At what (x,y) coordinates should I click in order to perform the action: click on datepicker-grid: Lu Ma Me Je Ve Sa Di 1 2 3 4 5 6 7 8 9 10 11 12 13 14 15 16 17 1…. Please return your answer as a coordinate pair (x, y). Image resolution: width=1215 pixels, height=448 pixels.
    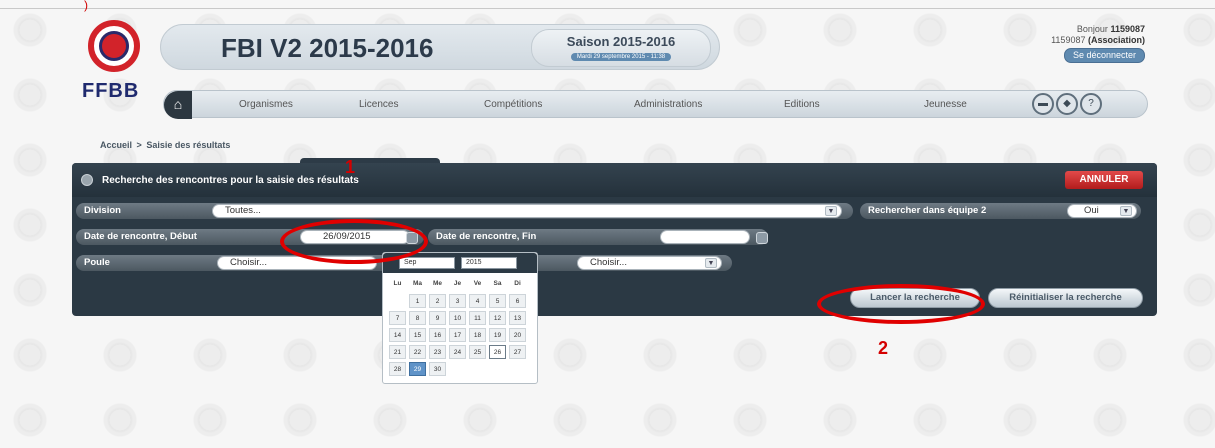
    Looking at the image, I should click on (459, 328).